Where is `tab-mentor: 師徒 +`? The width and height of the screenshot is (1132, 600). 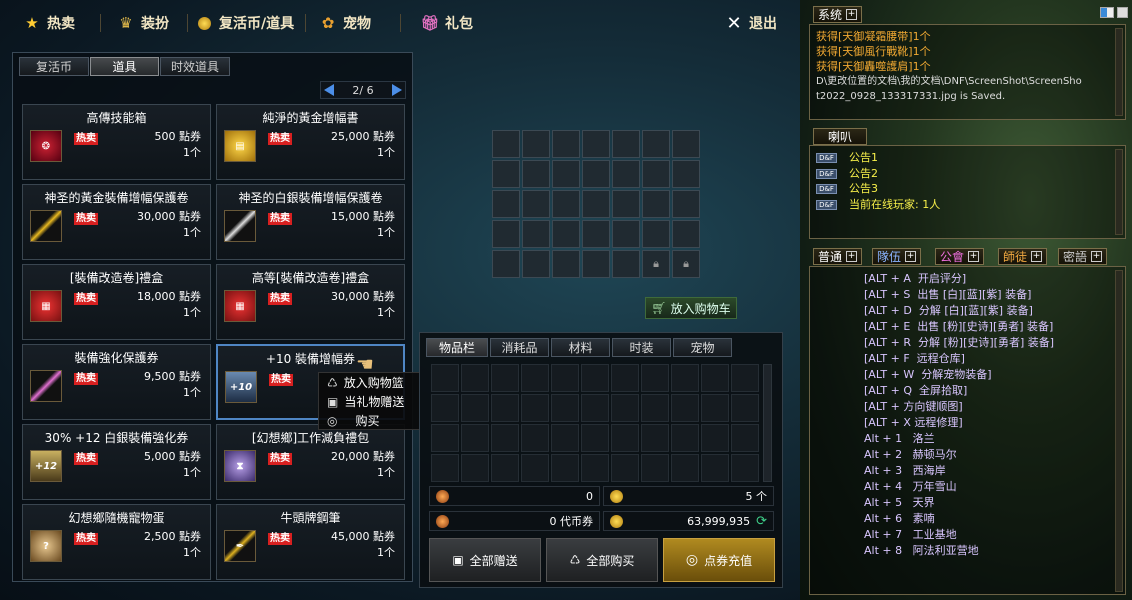 tab-mentor: 師徒 + is located at coordinates (1023, 256).